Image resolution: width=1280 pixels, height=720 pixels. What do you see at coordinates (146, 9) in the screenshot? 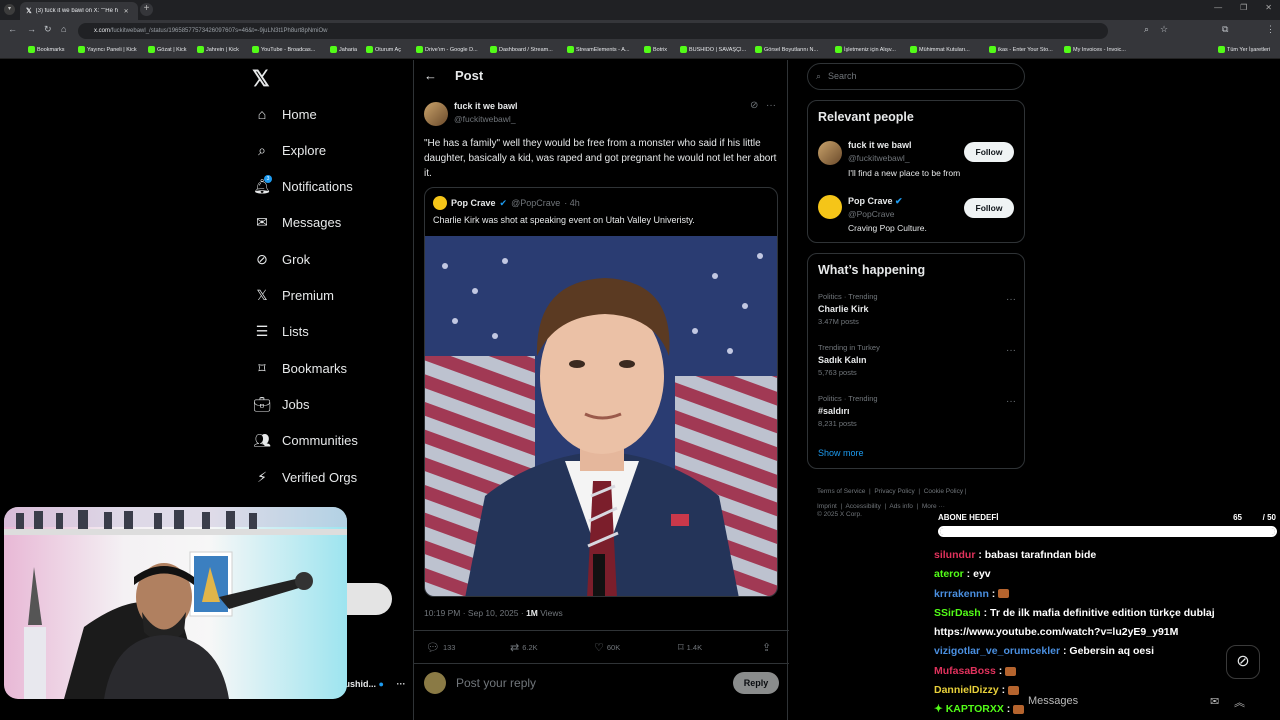
I see `new-tab-button: +` at bounding box center [146, 9].